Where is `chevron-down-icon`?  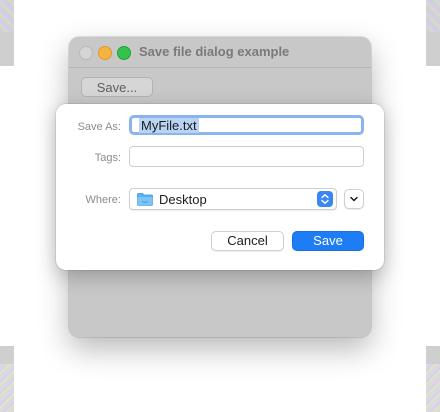 chevron-down-icon is located at coordinates (354, 199).